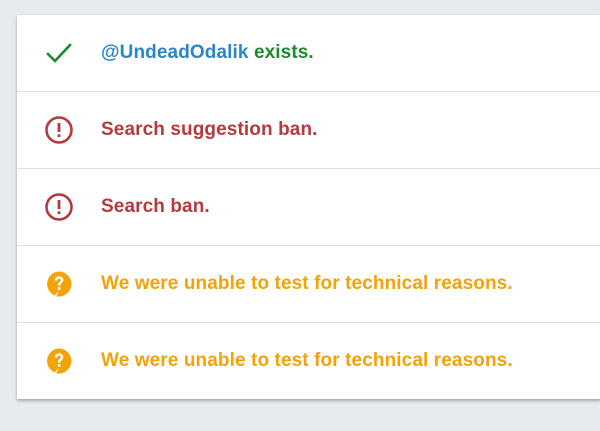 The height and width of the screenshot is (431, 600). I want to click on checkmark-icon, so click(59, 53).